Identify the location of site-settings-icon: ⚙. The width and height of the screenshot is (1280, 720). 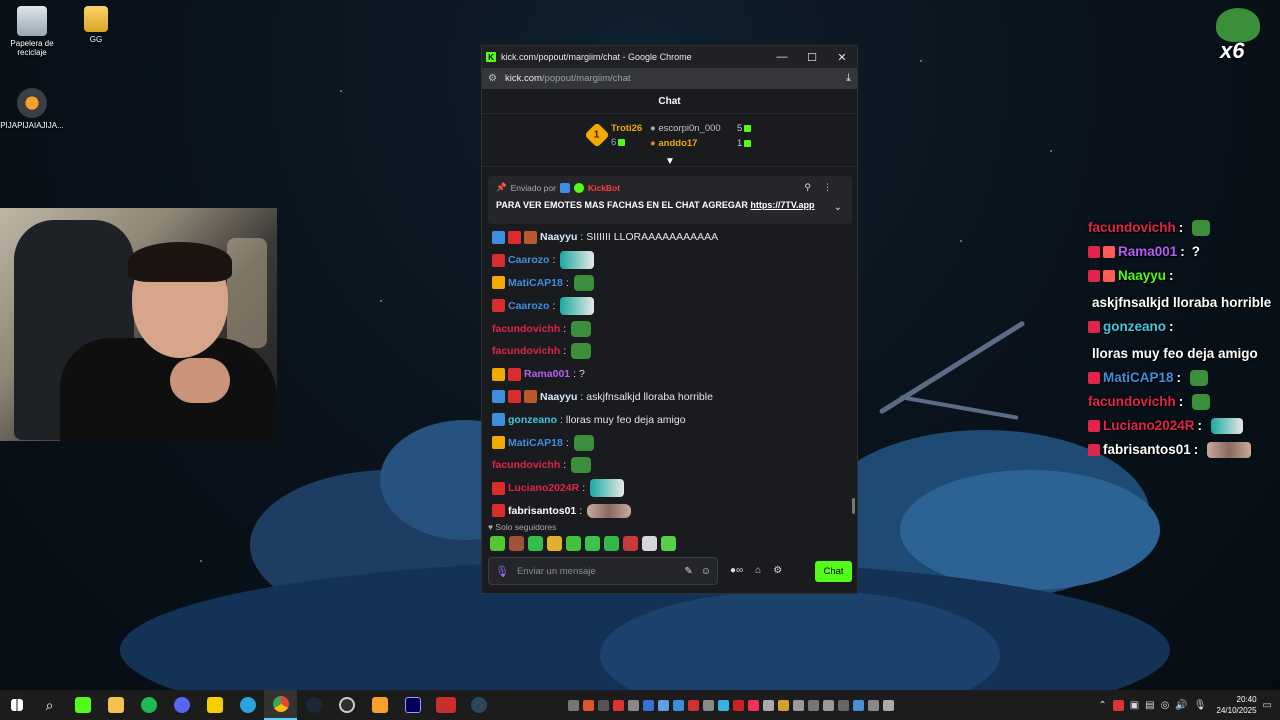
(492, 78).